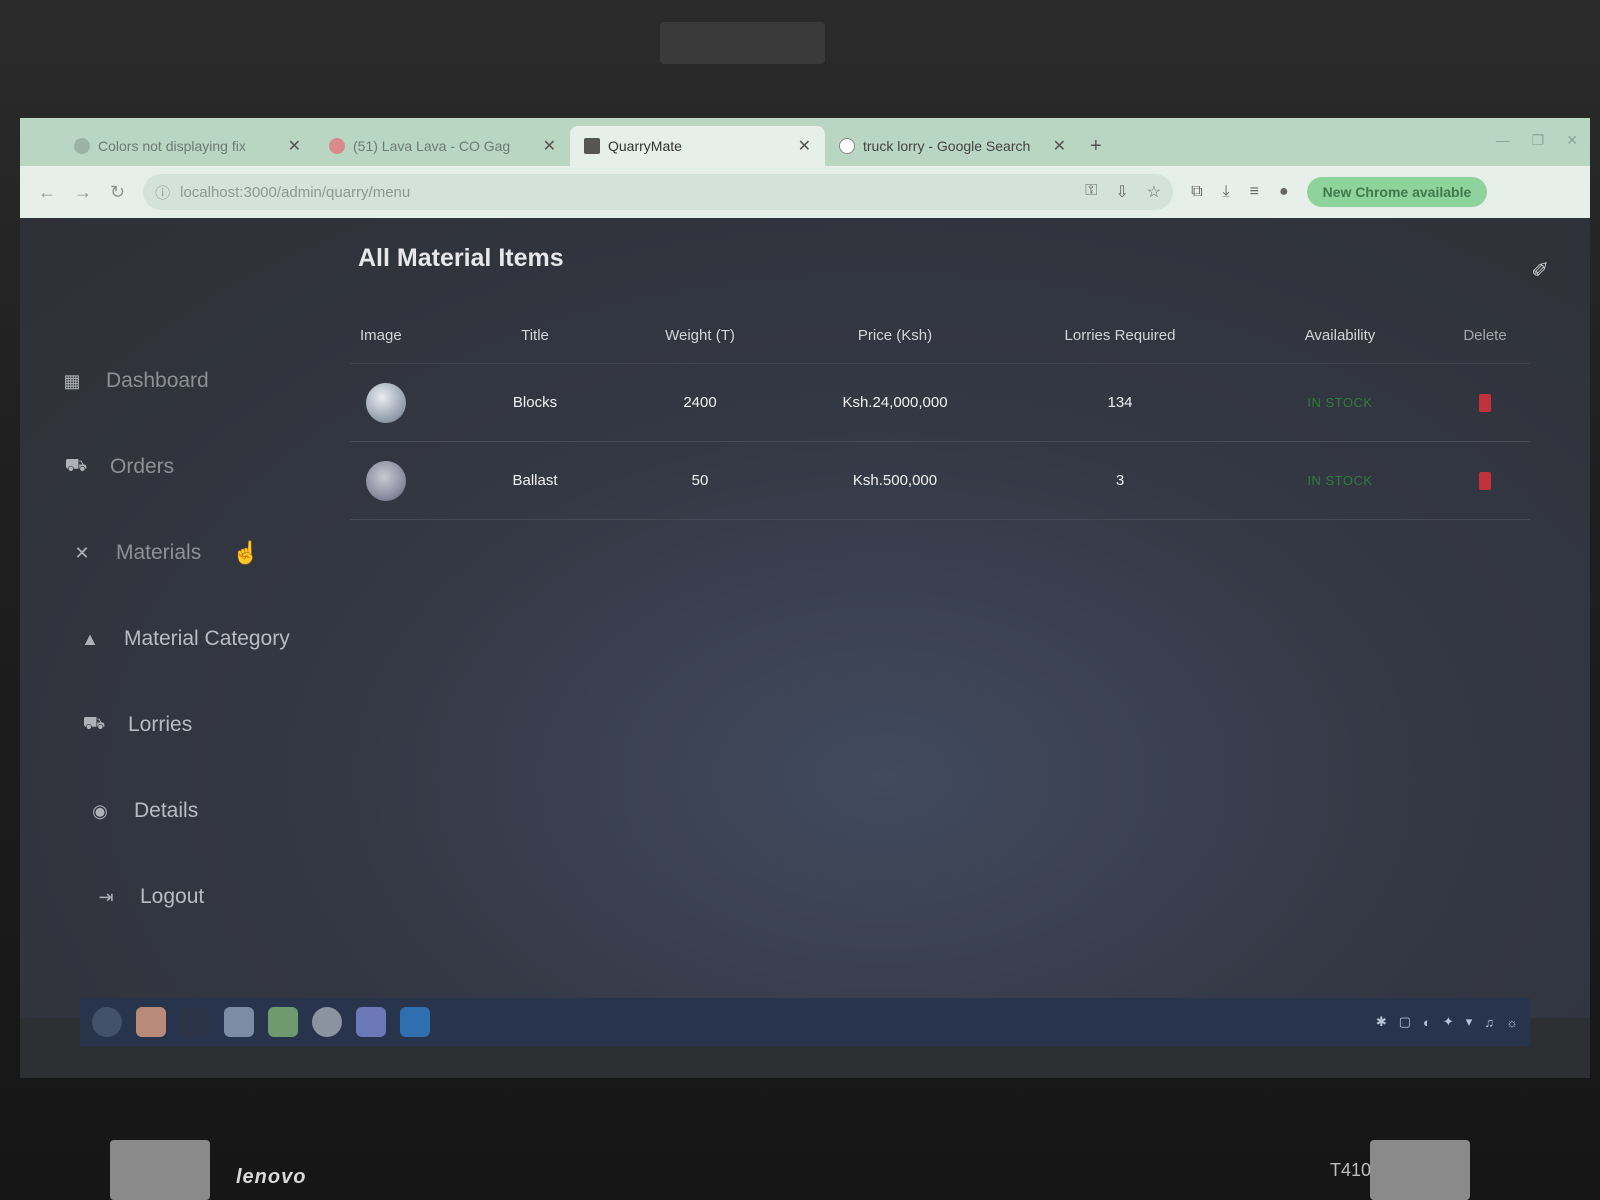 The width and height of the screenshot is (1600, 1200). What do you see at coordinates (1340, 335) in the screenshot?
I see `column-header: Availability` at bounding box center [1340, 335].